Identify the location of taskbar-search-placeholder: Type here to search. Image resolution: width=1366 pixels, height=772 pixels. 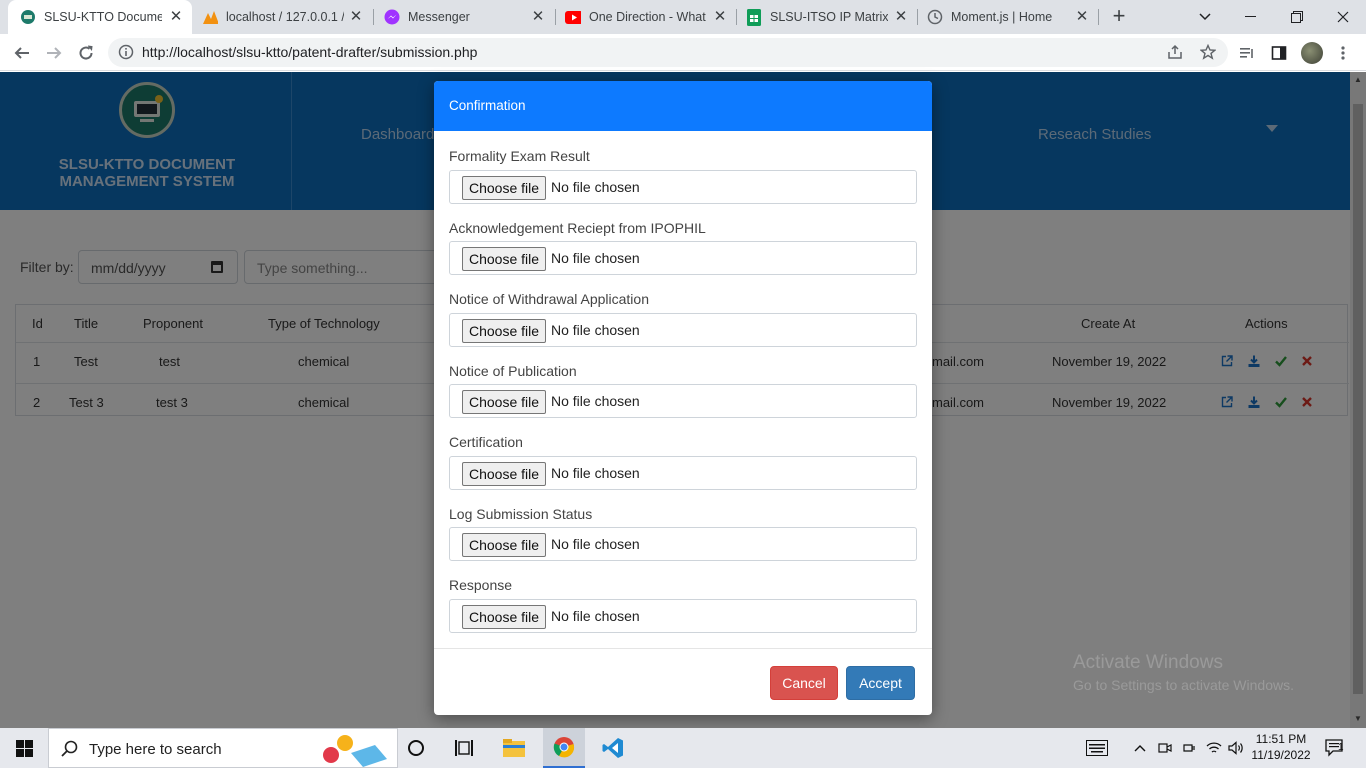
(155, 749).